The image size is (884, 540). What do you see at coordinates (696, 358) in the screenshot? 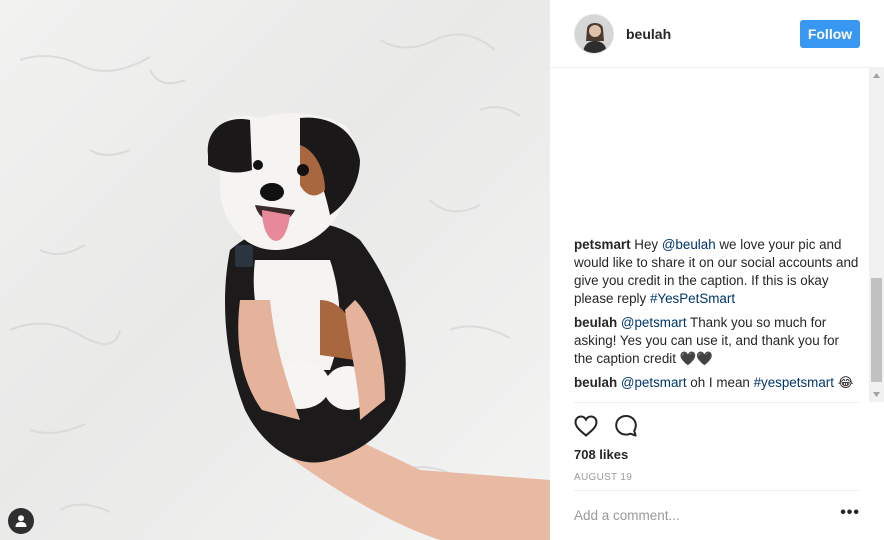
I see `comment-text: 🖤🖤` at bounding box center [696, 358].